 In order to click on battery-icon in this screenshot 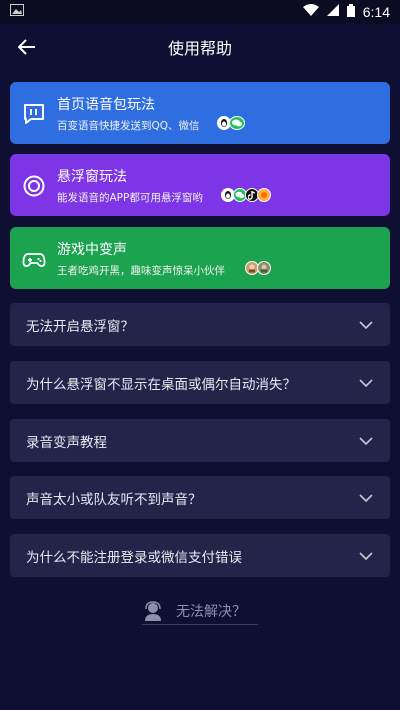, I will do `click(350, 12)`.